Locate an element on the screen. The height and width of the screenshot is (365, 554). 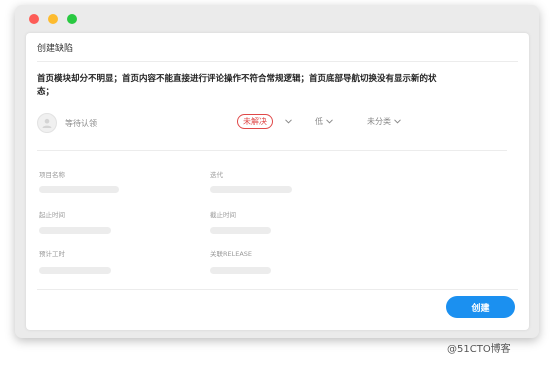
status-dropdown is located at coordinates (287, 121).